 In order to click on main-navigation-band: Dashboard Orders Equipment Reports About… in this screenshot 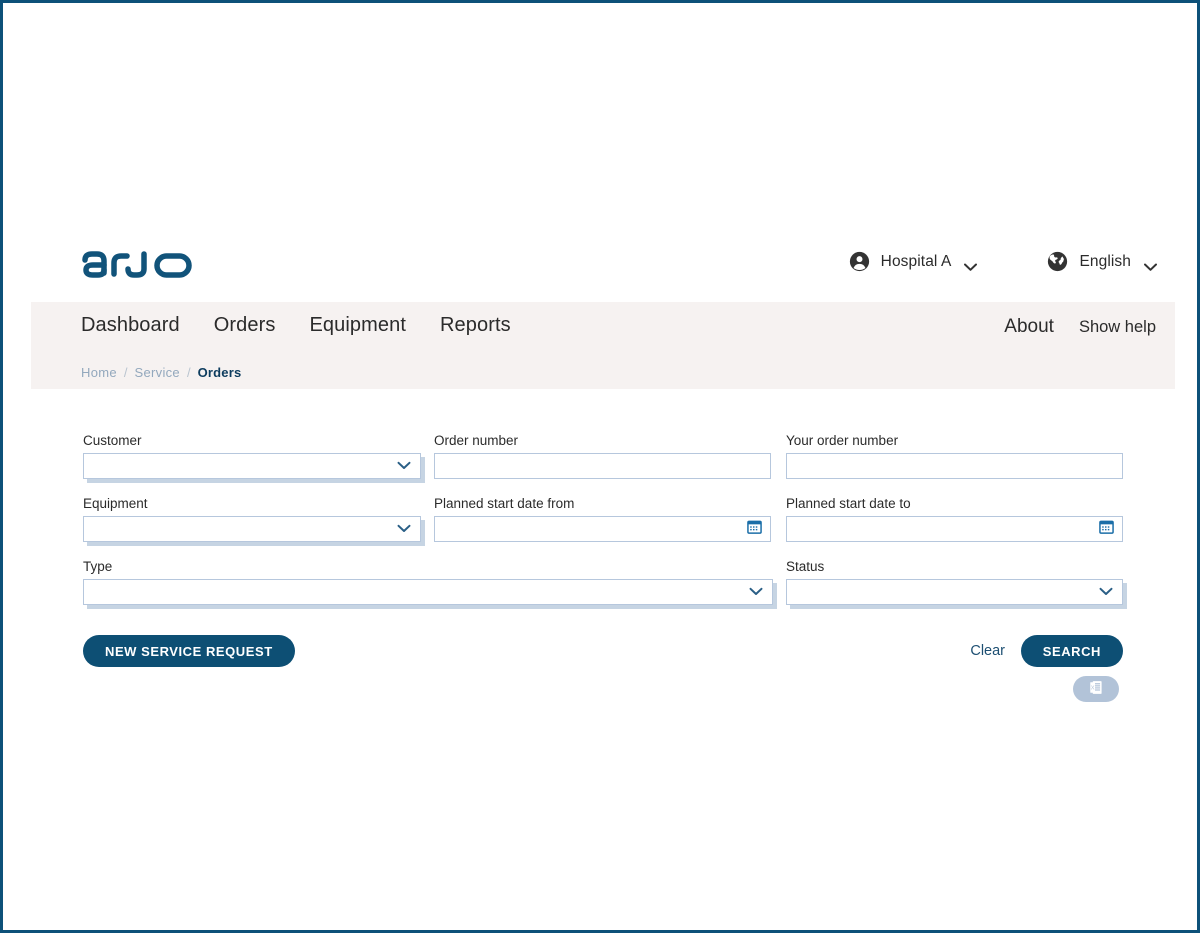, I will do `click(603, 345)`.